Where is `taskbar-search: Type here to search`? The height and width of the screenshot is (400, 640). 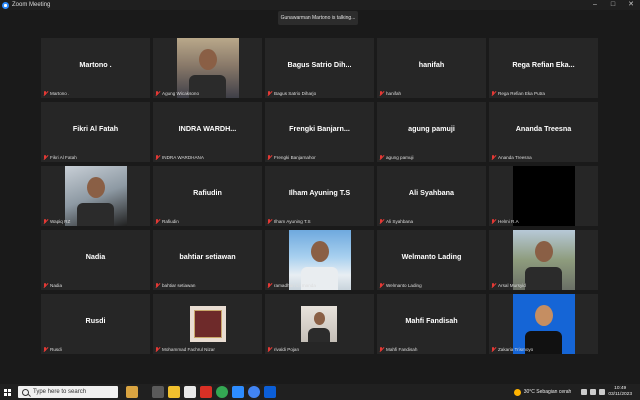 taskbar-search: Type here to search is located at coordinates (68, 392).